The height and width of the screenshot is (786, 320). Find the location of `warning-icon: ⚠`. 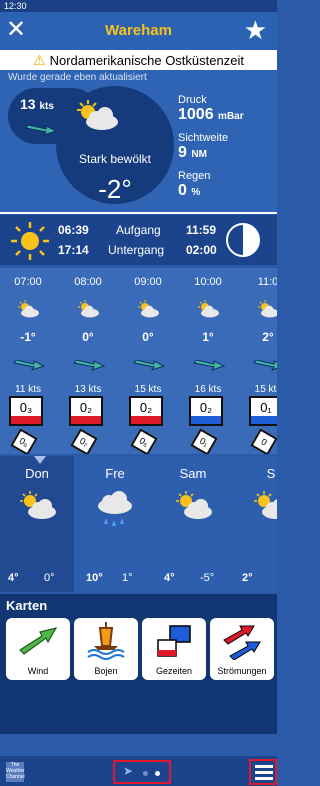

warning-icon: ⚠ is located at coordinates (39, 60).